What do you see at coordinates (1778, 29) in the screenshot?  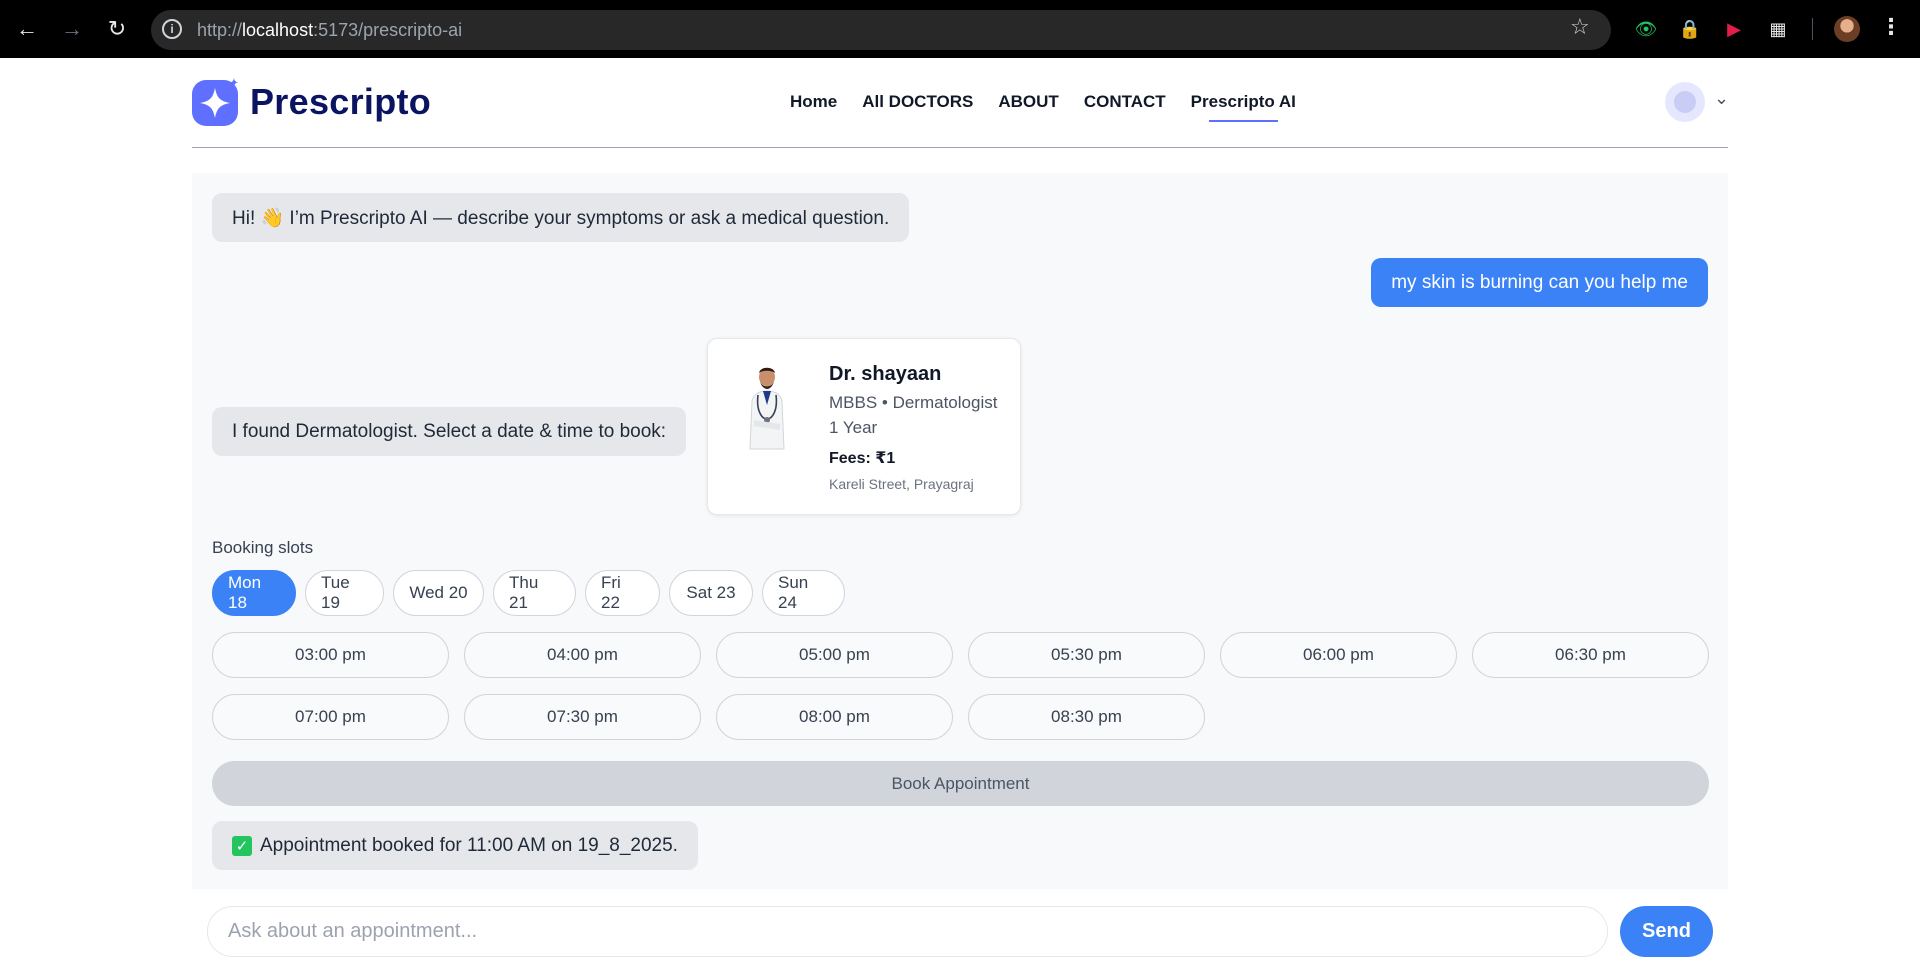 I see `extensions-puzzle-icon: ▦` at bounding box center [1778, 29].